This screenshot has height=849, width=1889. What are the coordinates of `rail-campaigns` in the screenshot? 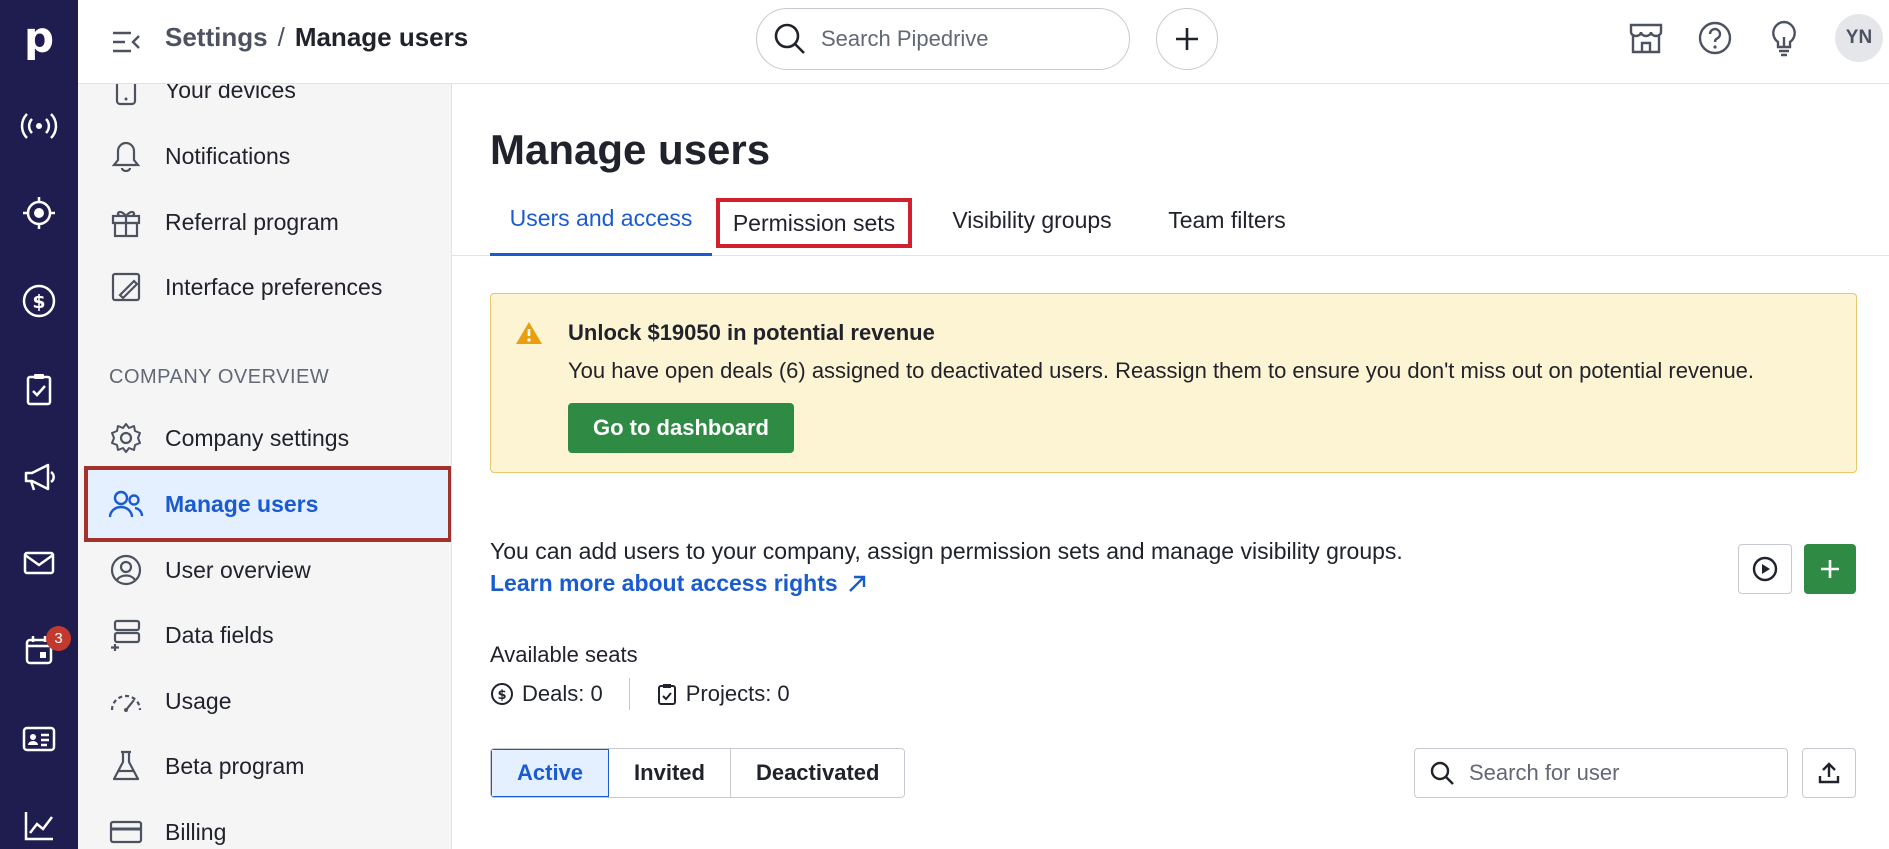 It's located at (39, 477).